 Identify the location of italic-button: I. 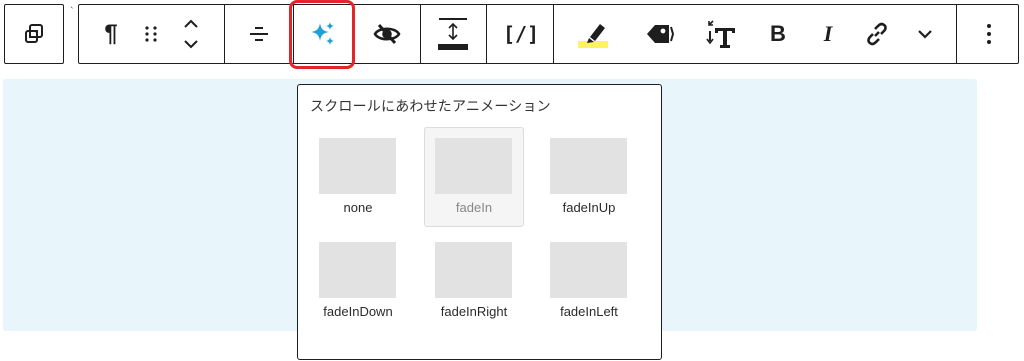
(828, 34).